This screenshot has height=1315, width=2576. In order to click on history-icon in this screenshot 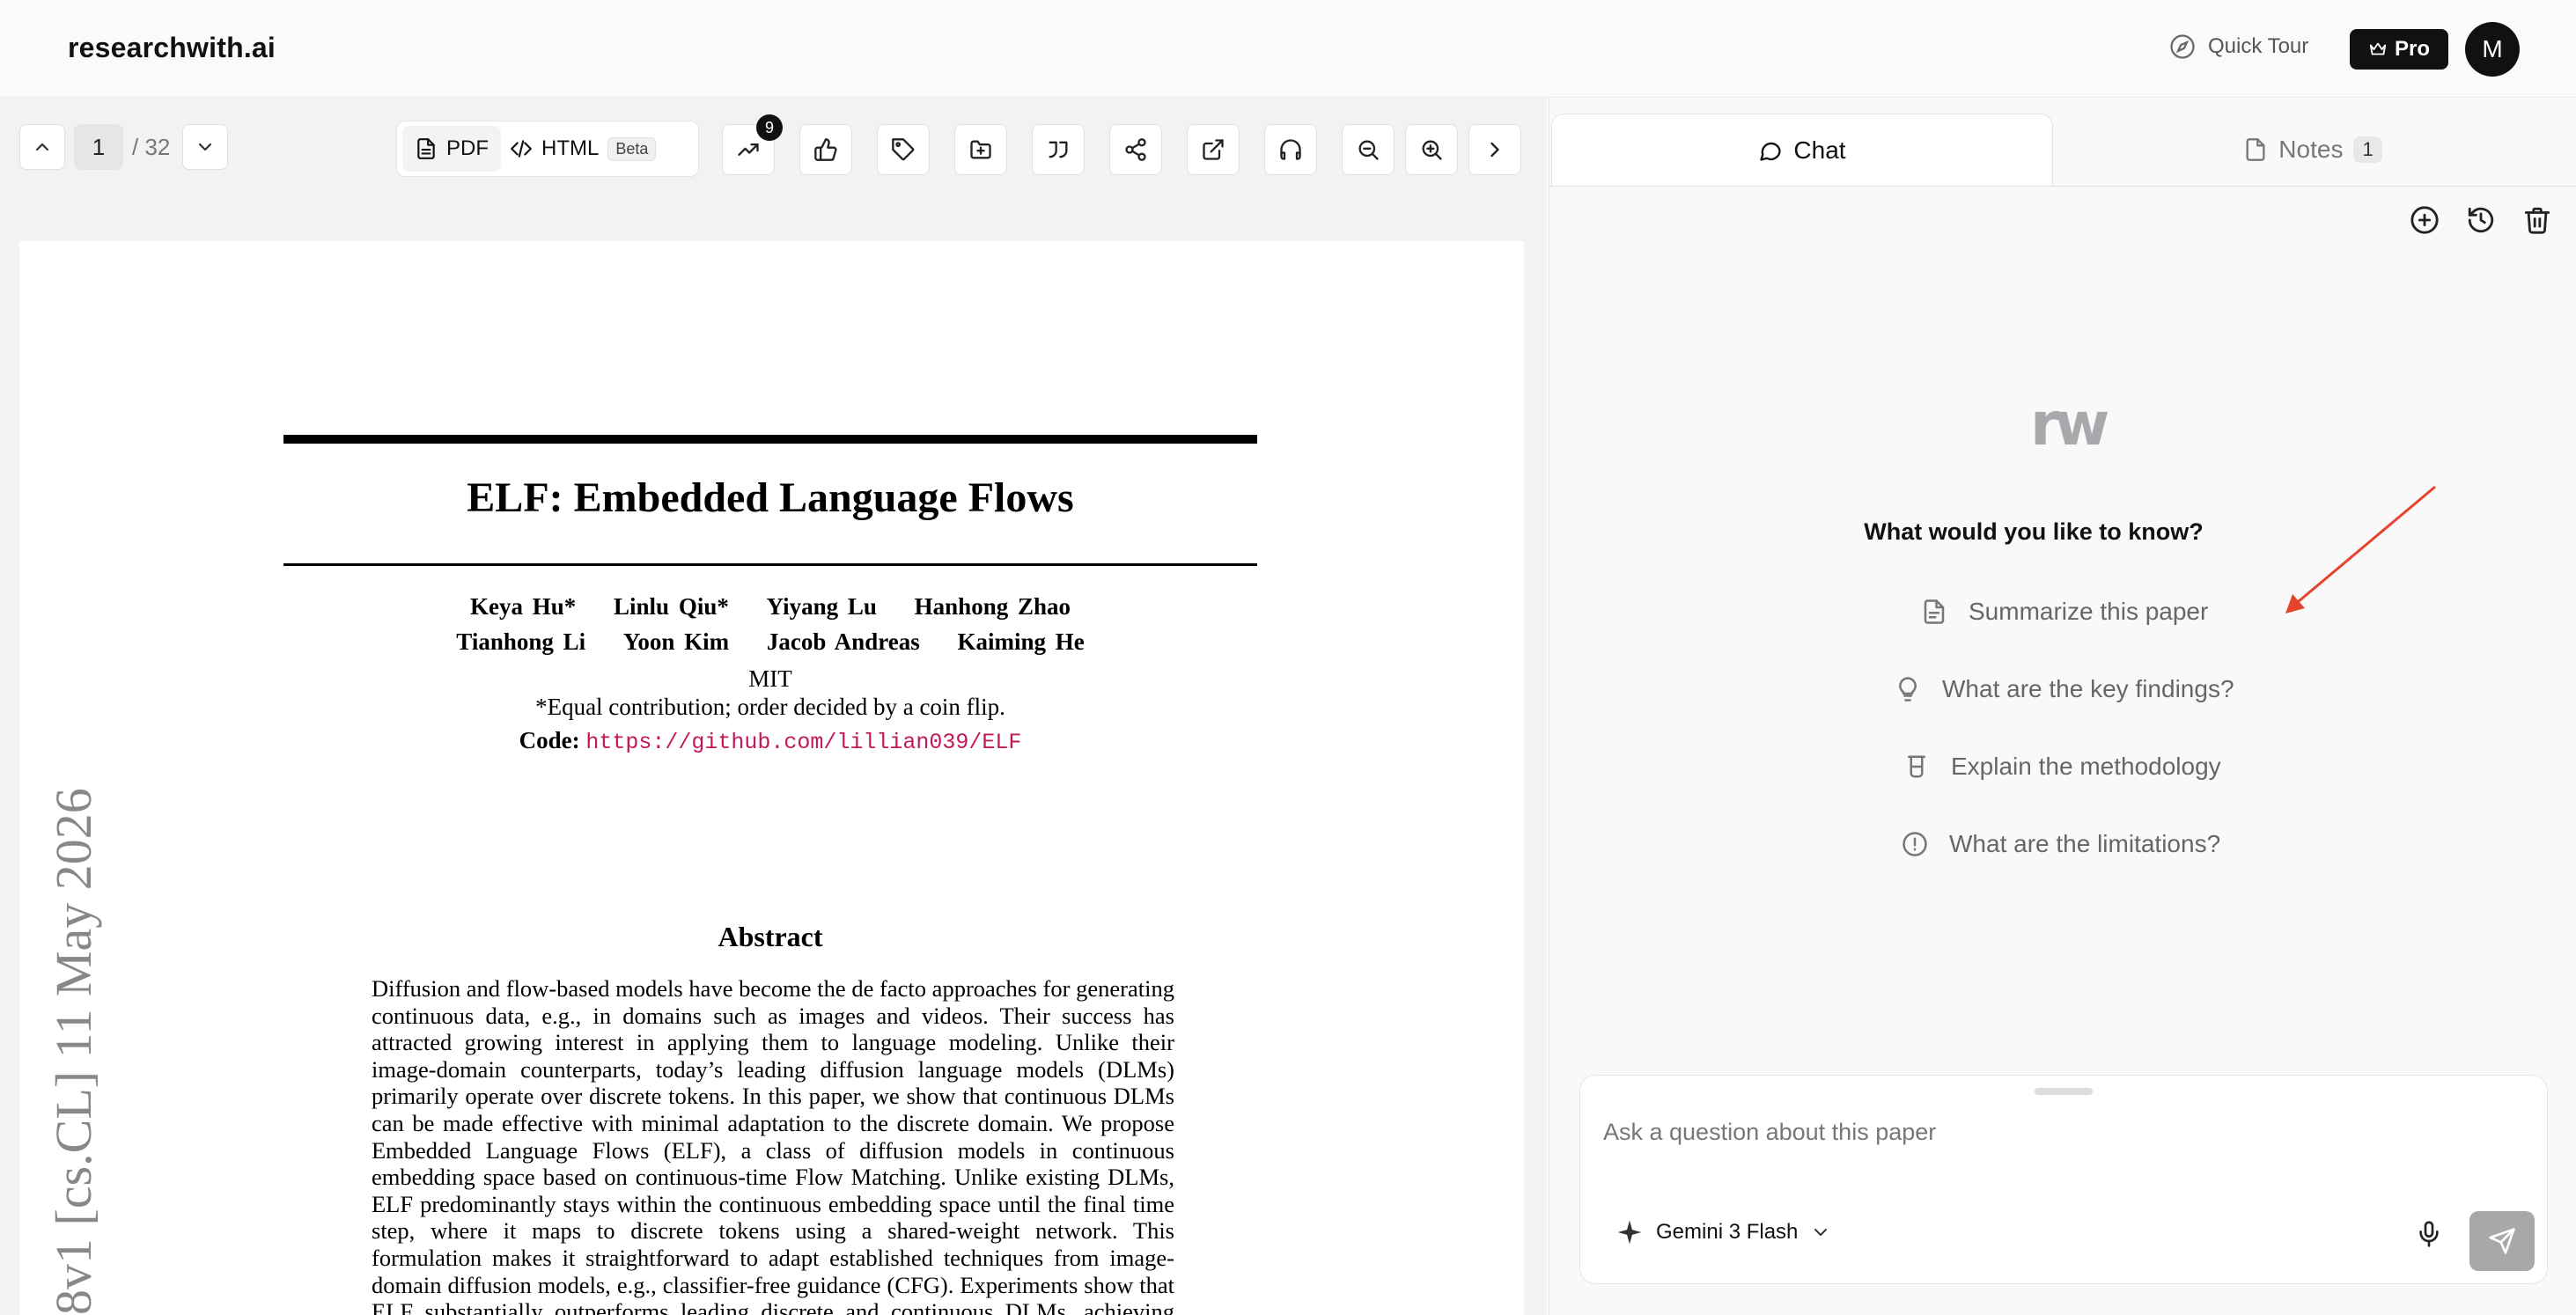, I will do `click(2481, 220)`.